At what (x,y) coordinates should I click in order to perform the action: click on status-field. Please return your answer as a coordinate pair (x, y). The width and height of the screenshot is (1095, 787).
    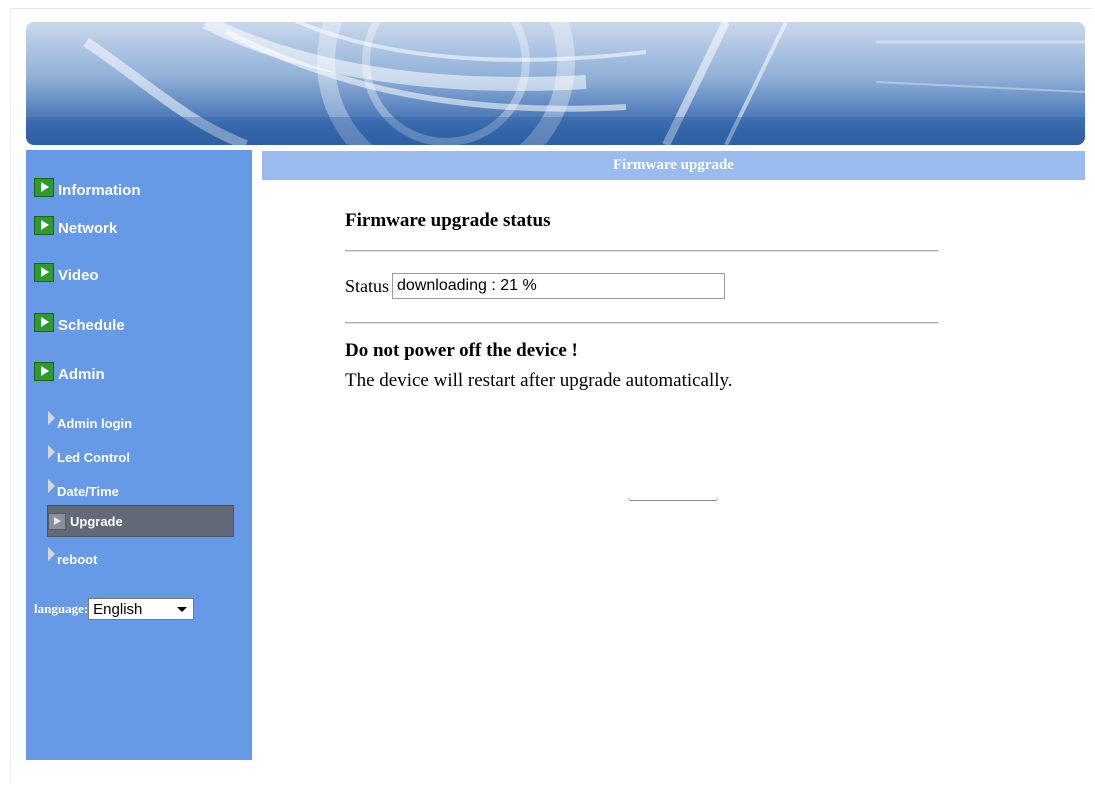
    Looking at the image, I should click on (559, 286).